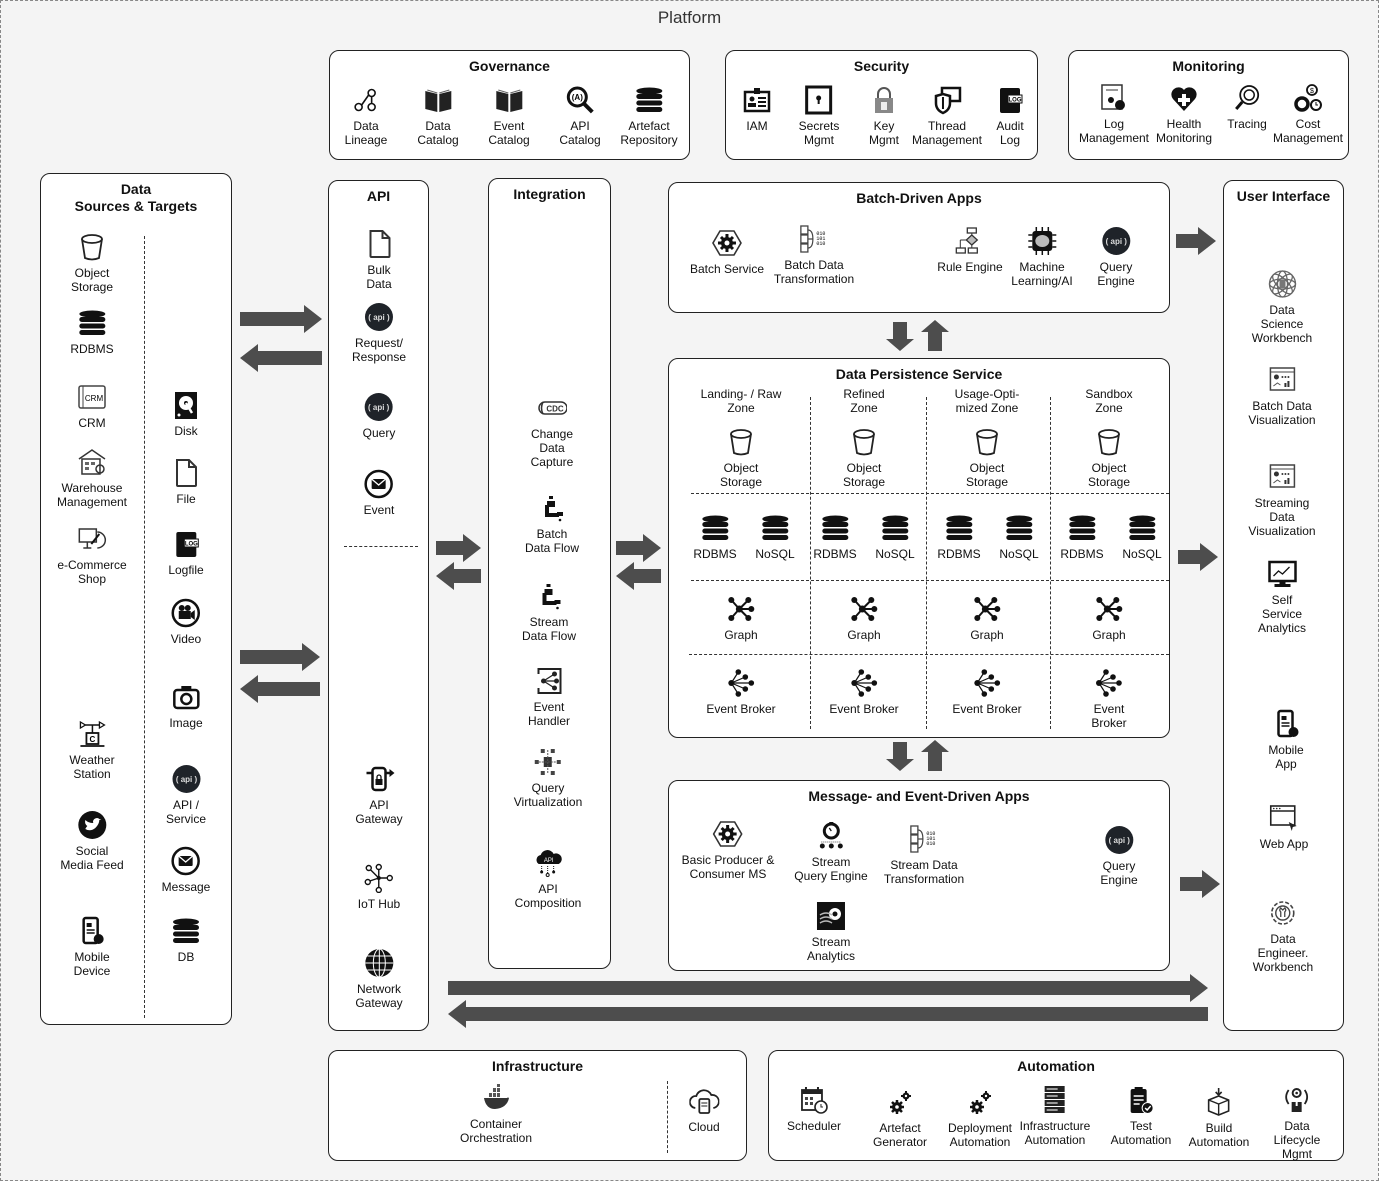  What do you see at coordinates (1109, 618) in the screenshot?
I see `zone-4-graph: Graph` at bounding box center [1109, 618].